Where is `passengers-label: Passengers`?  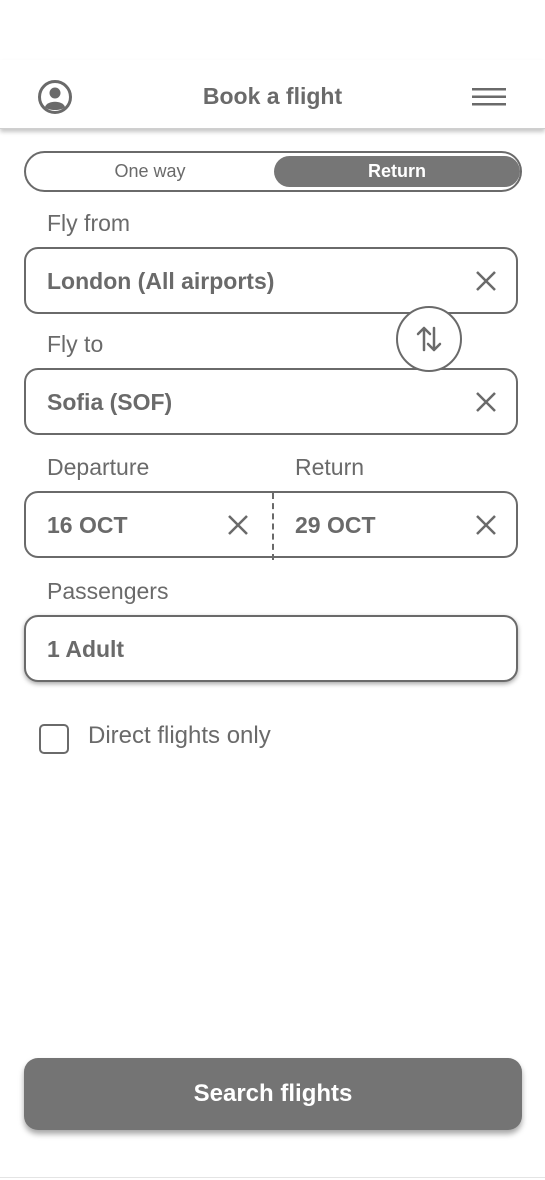
passengers-label: Passengers is located at coordinates (108, 591).